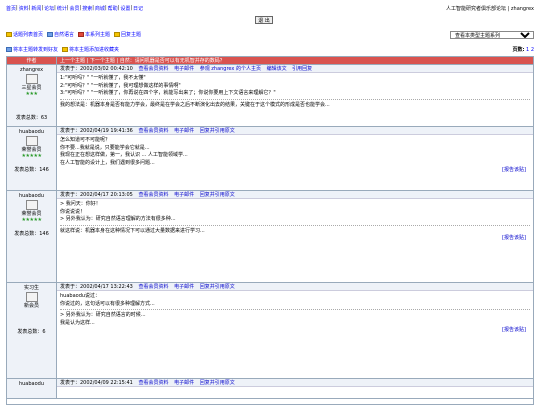 This screenshot has width=540, height=405. What do you see at coordinates (36, 8) in the screenshot?
I see `top-link-news: 新闻` at bounding box center [36, 8].